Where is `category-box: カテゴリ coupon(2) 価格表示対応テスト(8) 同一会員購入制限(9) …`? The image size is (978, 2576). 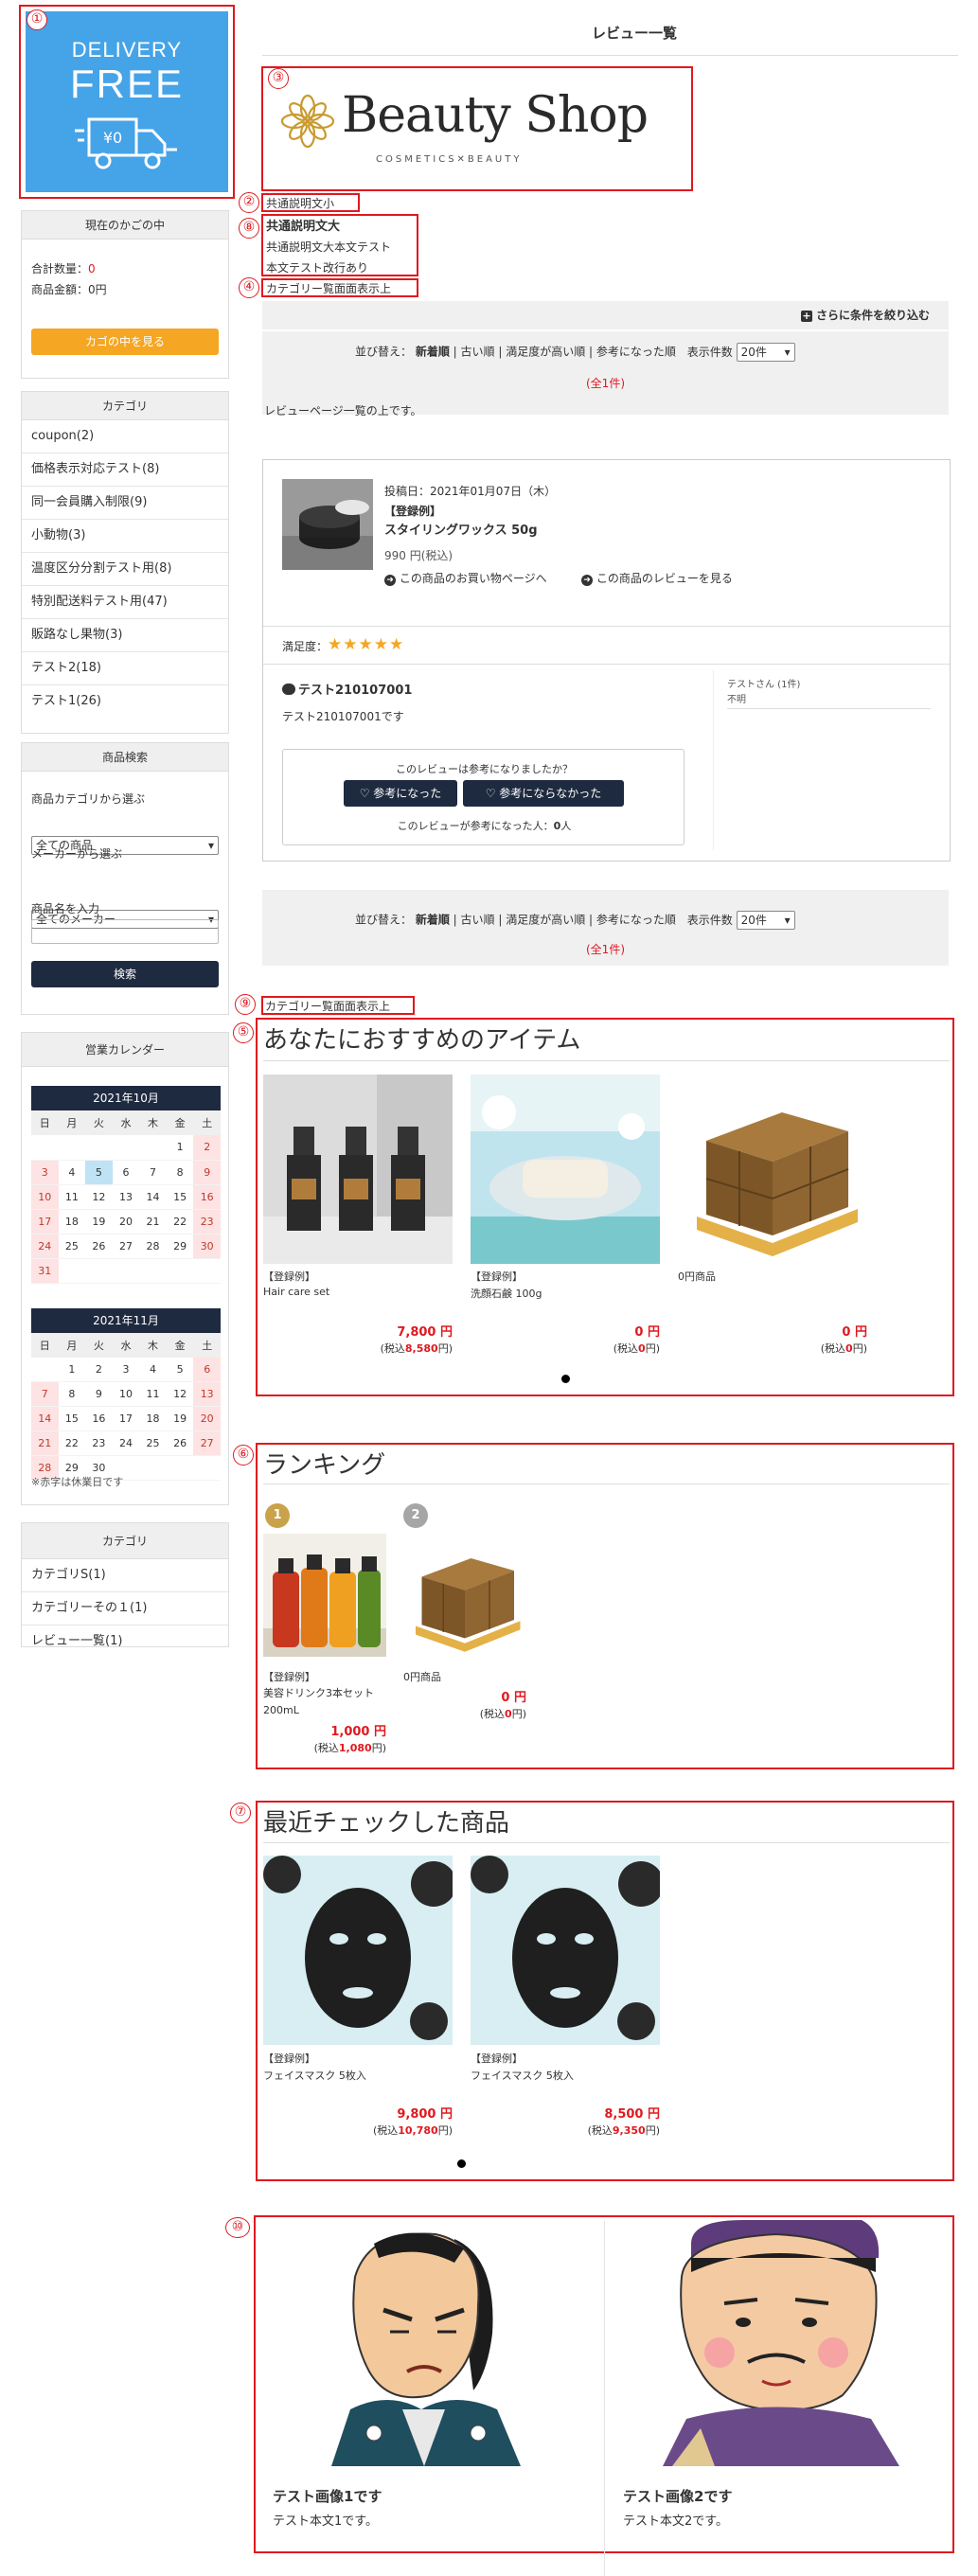
category-box: カテゴリ coupon(2) 価格表示対応テスト(8) 同一会員購入制限(9) … is located at coordinates (125, 563).